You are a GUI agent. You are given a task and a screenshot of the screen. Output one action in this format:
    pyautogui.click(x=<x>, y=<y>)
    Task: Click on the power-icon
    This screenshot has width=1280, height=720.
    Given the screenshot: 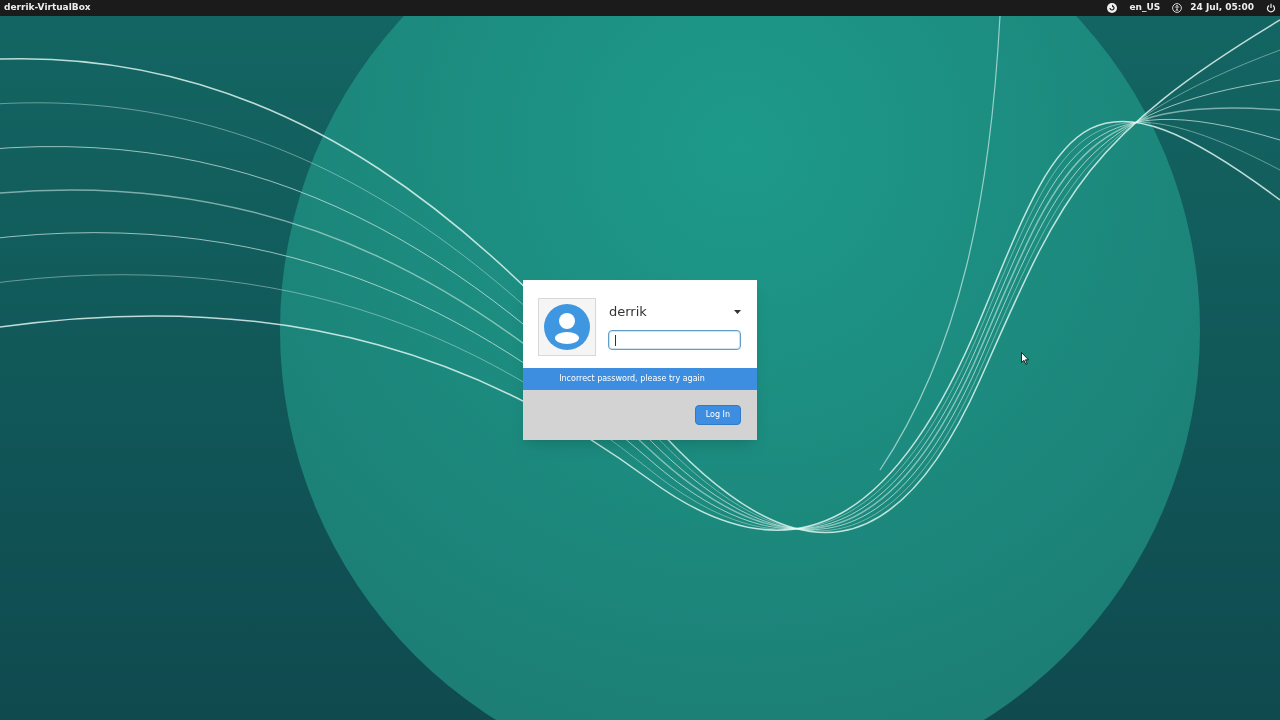 What is the action you would take?
    pyautogui.click(x=1271, y=8)
    